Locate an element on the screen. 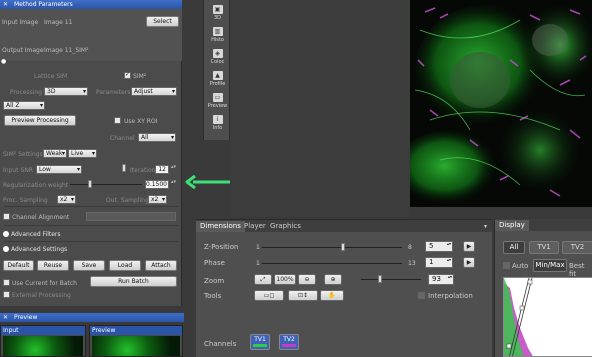  select-region-icon: ▭◻ is located at coordinates (269, 295).